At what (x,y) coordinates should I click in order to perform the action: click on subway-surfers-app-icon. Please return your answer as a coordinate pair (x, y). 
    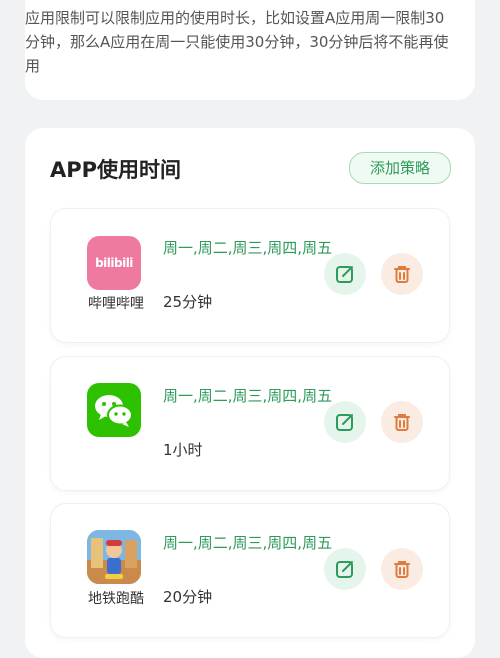
    Looking at the image, I should click on (114, 557).